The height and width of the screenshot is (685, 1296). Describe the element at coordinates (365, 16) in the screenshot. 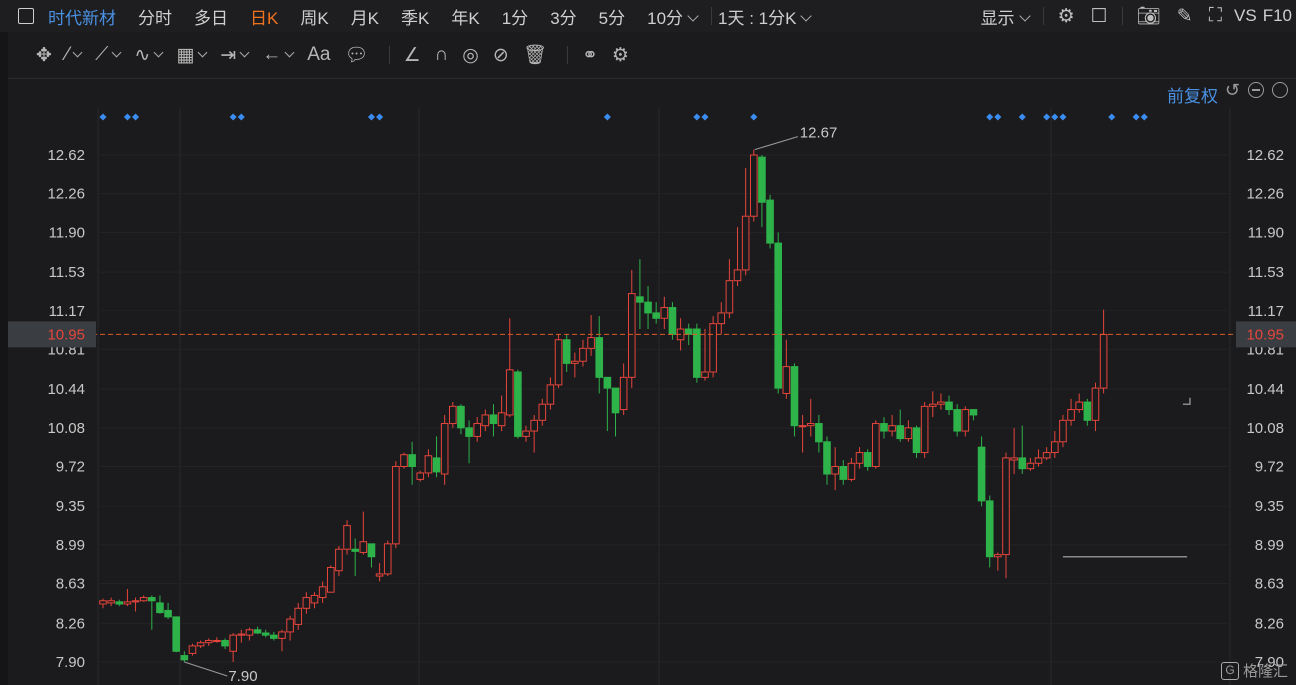

I see `tab-monthly-k: 月K` at that location.